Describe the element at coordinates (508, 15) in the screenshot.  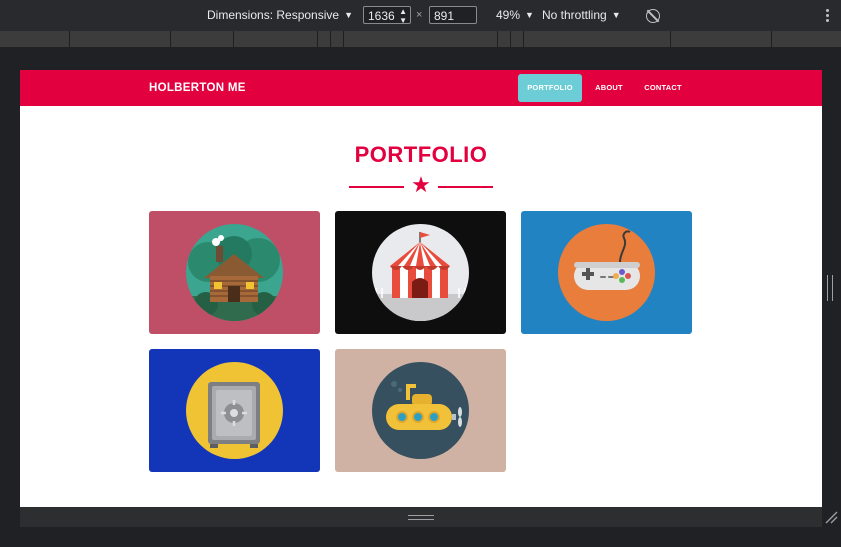
I see `zoom-label: 49%` at that location.